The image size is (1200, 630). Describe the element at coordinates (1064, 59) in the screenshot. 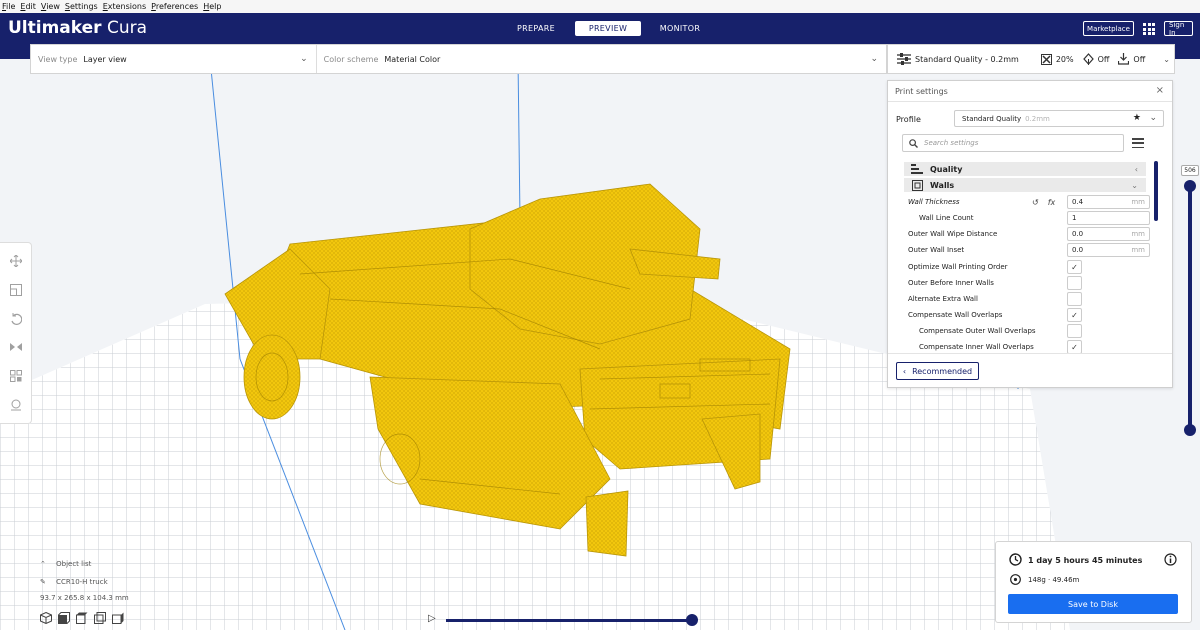

I see `infill-value: 20%` at that location.